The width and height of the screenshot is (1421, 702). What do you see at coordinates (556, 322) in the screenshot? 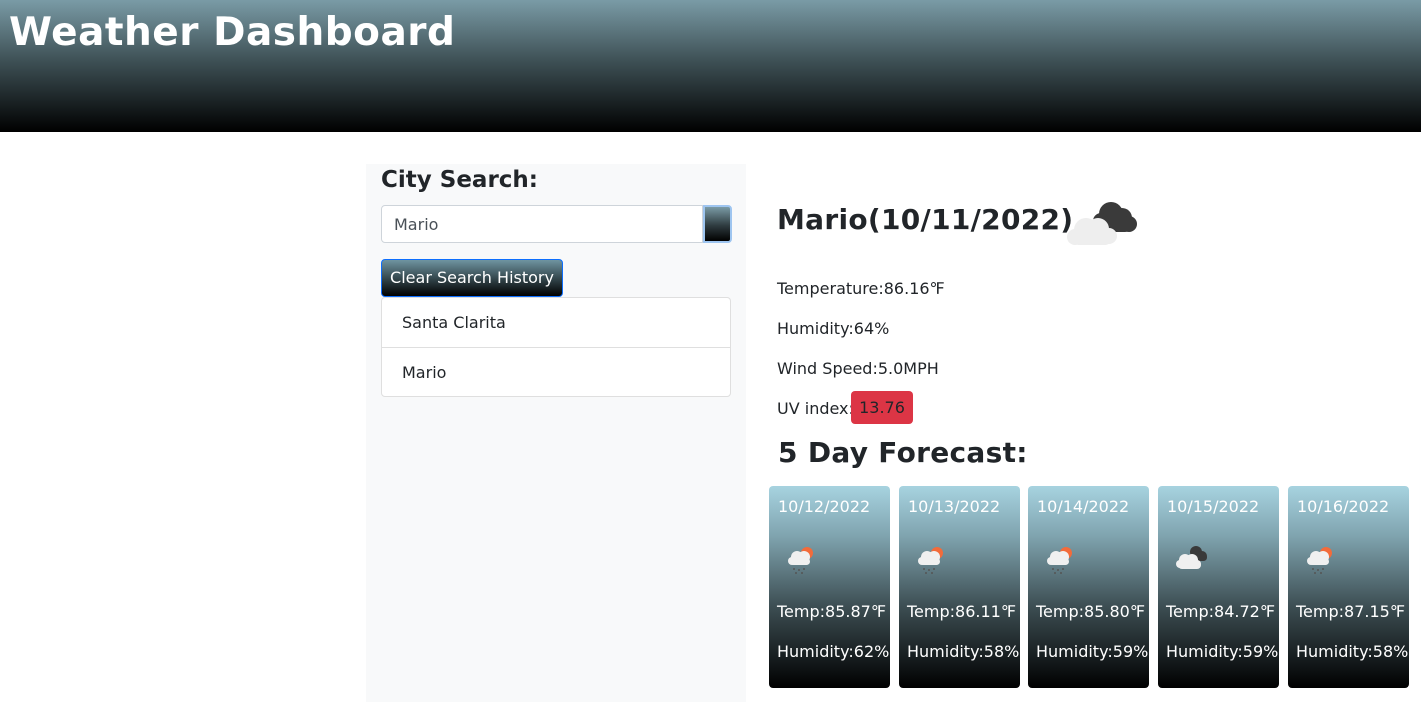
I see `history-item: Santa Clarita` at bounding box center [556, 322].